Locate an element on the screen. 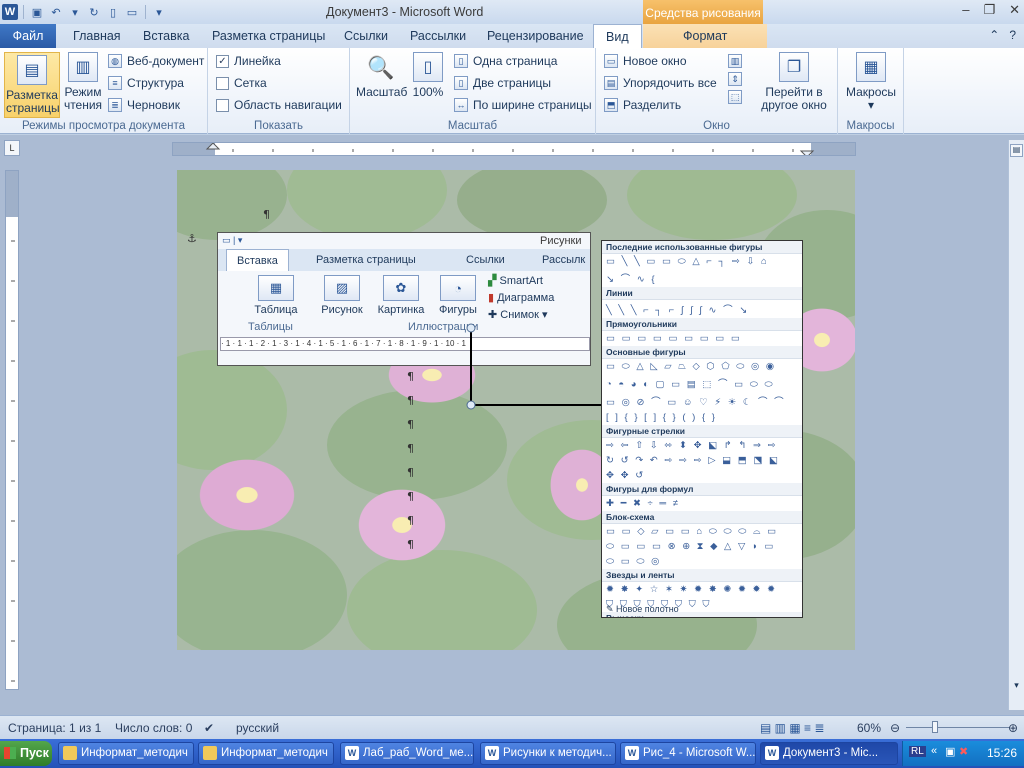 The width and height of the screenshot is (1024, 768). vertical-ruler is located at coordinates (12, 430).